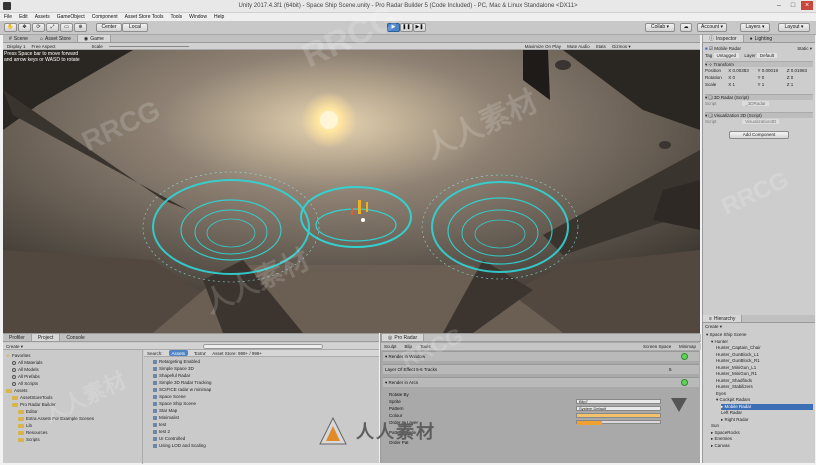  Describe the element at coordinates (767, 406) in the screenshot. I see `hierarchy-item: ▸ Mobile Radar` at that location.